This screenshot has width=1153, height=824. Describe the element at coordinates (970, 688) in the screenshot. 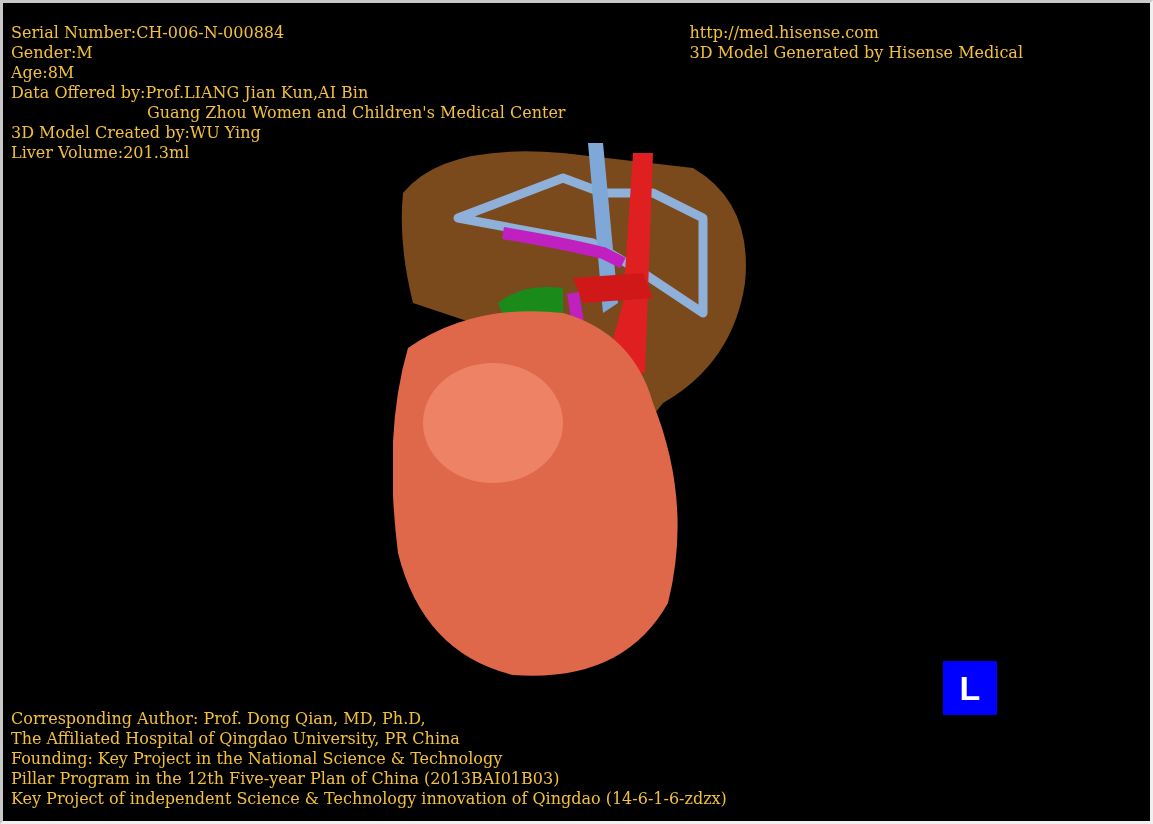

I see `orientation-marker: L` at that location.